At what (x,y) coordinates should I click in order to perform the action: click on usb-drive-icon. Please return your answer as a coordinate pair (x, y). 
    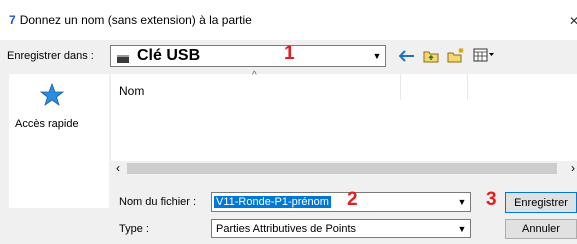
    Looking at the image, I should click on (123, 59).